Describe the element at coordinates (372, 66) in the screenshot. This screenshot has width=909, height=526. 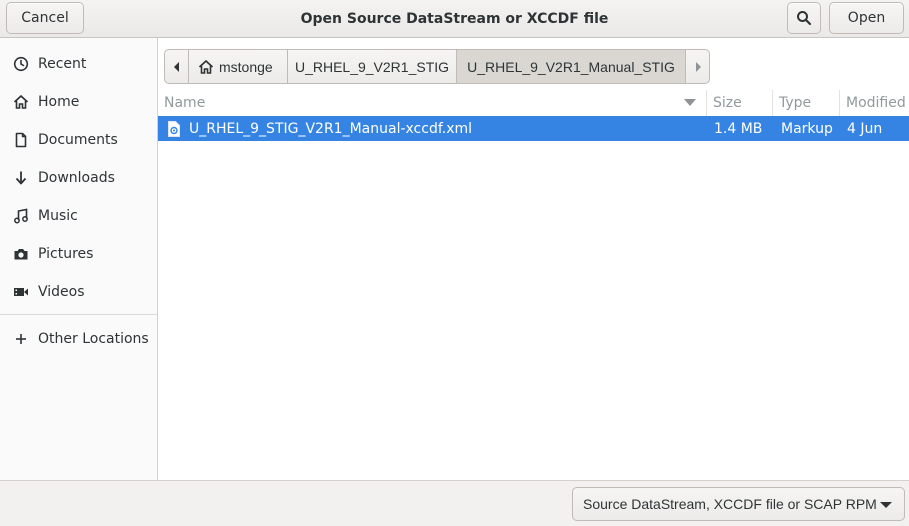
I see `path-segment-stig: U_RHEL_9_V2R1_STIG` at that location.